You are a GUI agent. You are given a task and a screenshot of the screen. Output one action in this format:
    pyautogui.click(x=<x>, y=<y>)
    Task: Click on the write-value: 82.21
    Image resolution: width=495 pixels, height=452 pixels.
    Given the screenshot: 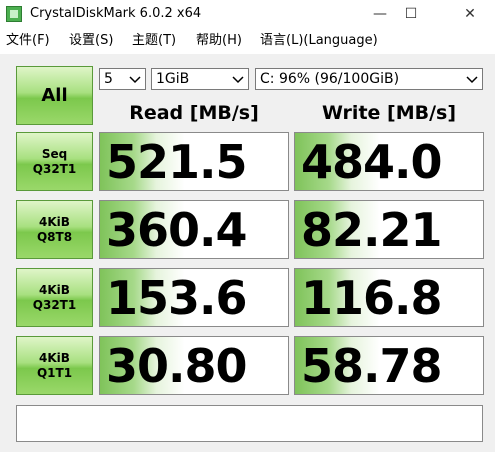 What is the action you would take?
    pyautogui.click(x=372, y=230)
    